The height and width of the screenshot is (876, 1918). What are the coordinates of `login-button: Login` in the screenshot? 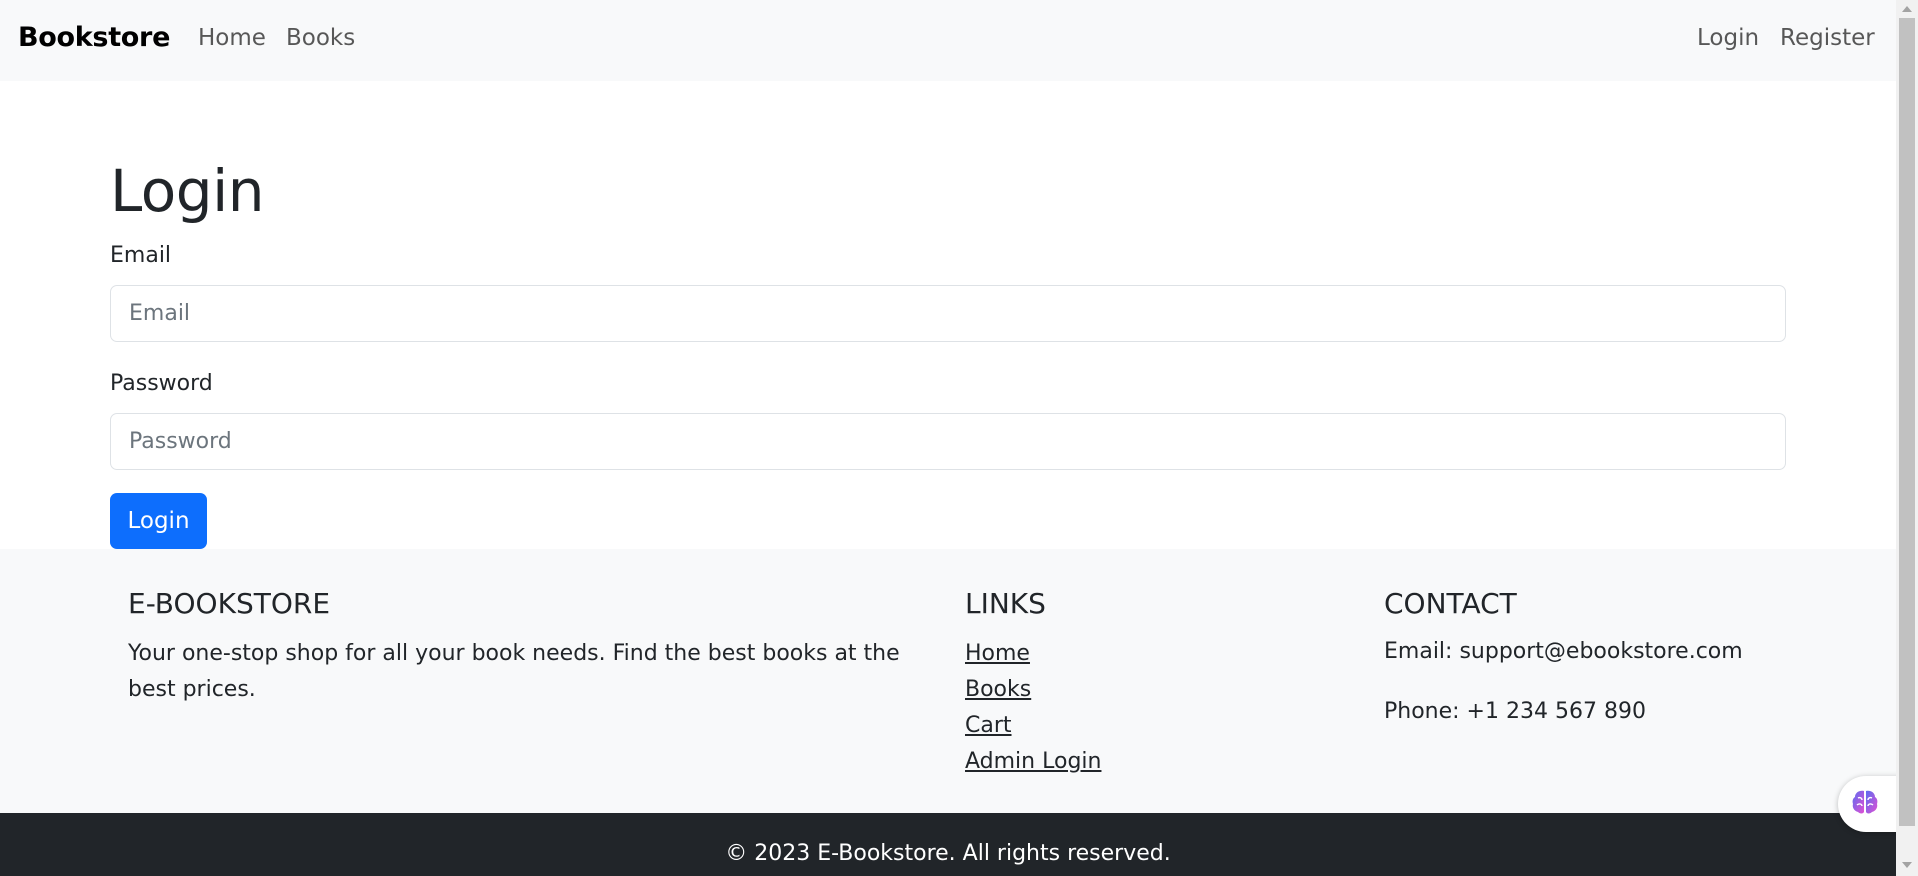 It's located at (158, 521).